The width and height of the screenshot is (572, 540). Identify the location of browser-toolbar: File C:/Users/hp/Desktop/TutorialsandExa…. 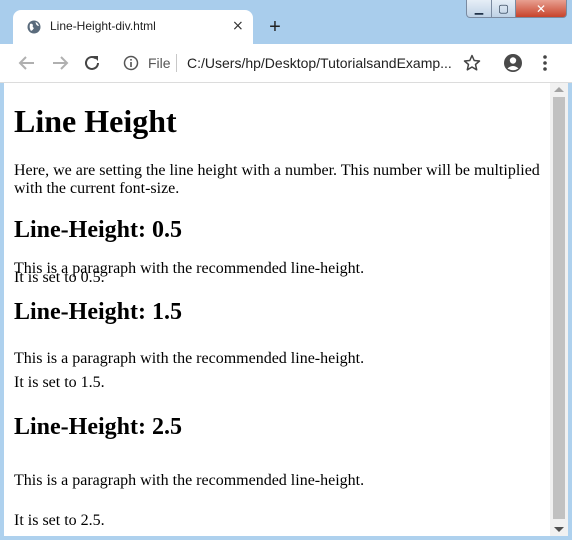
(286, 63).